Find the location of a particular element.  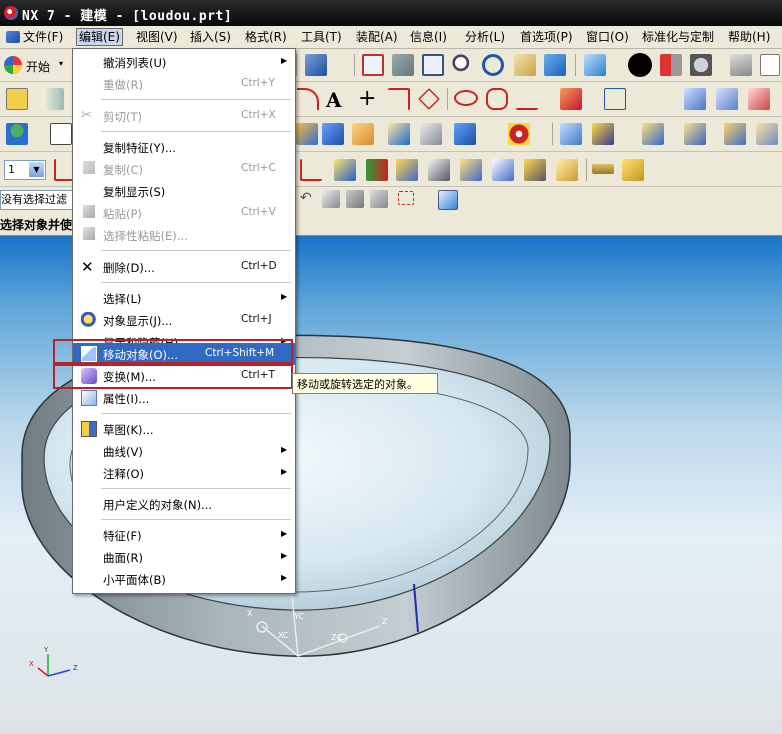

ruler-icon is located at coordinates (603, 169).